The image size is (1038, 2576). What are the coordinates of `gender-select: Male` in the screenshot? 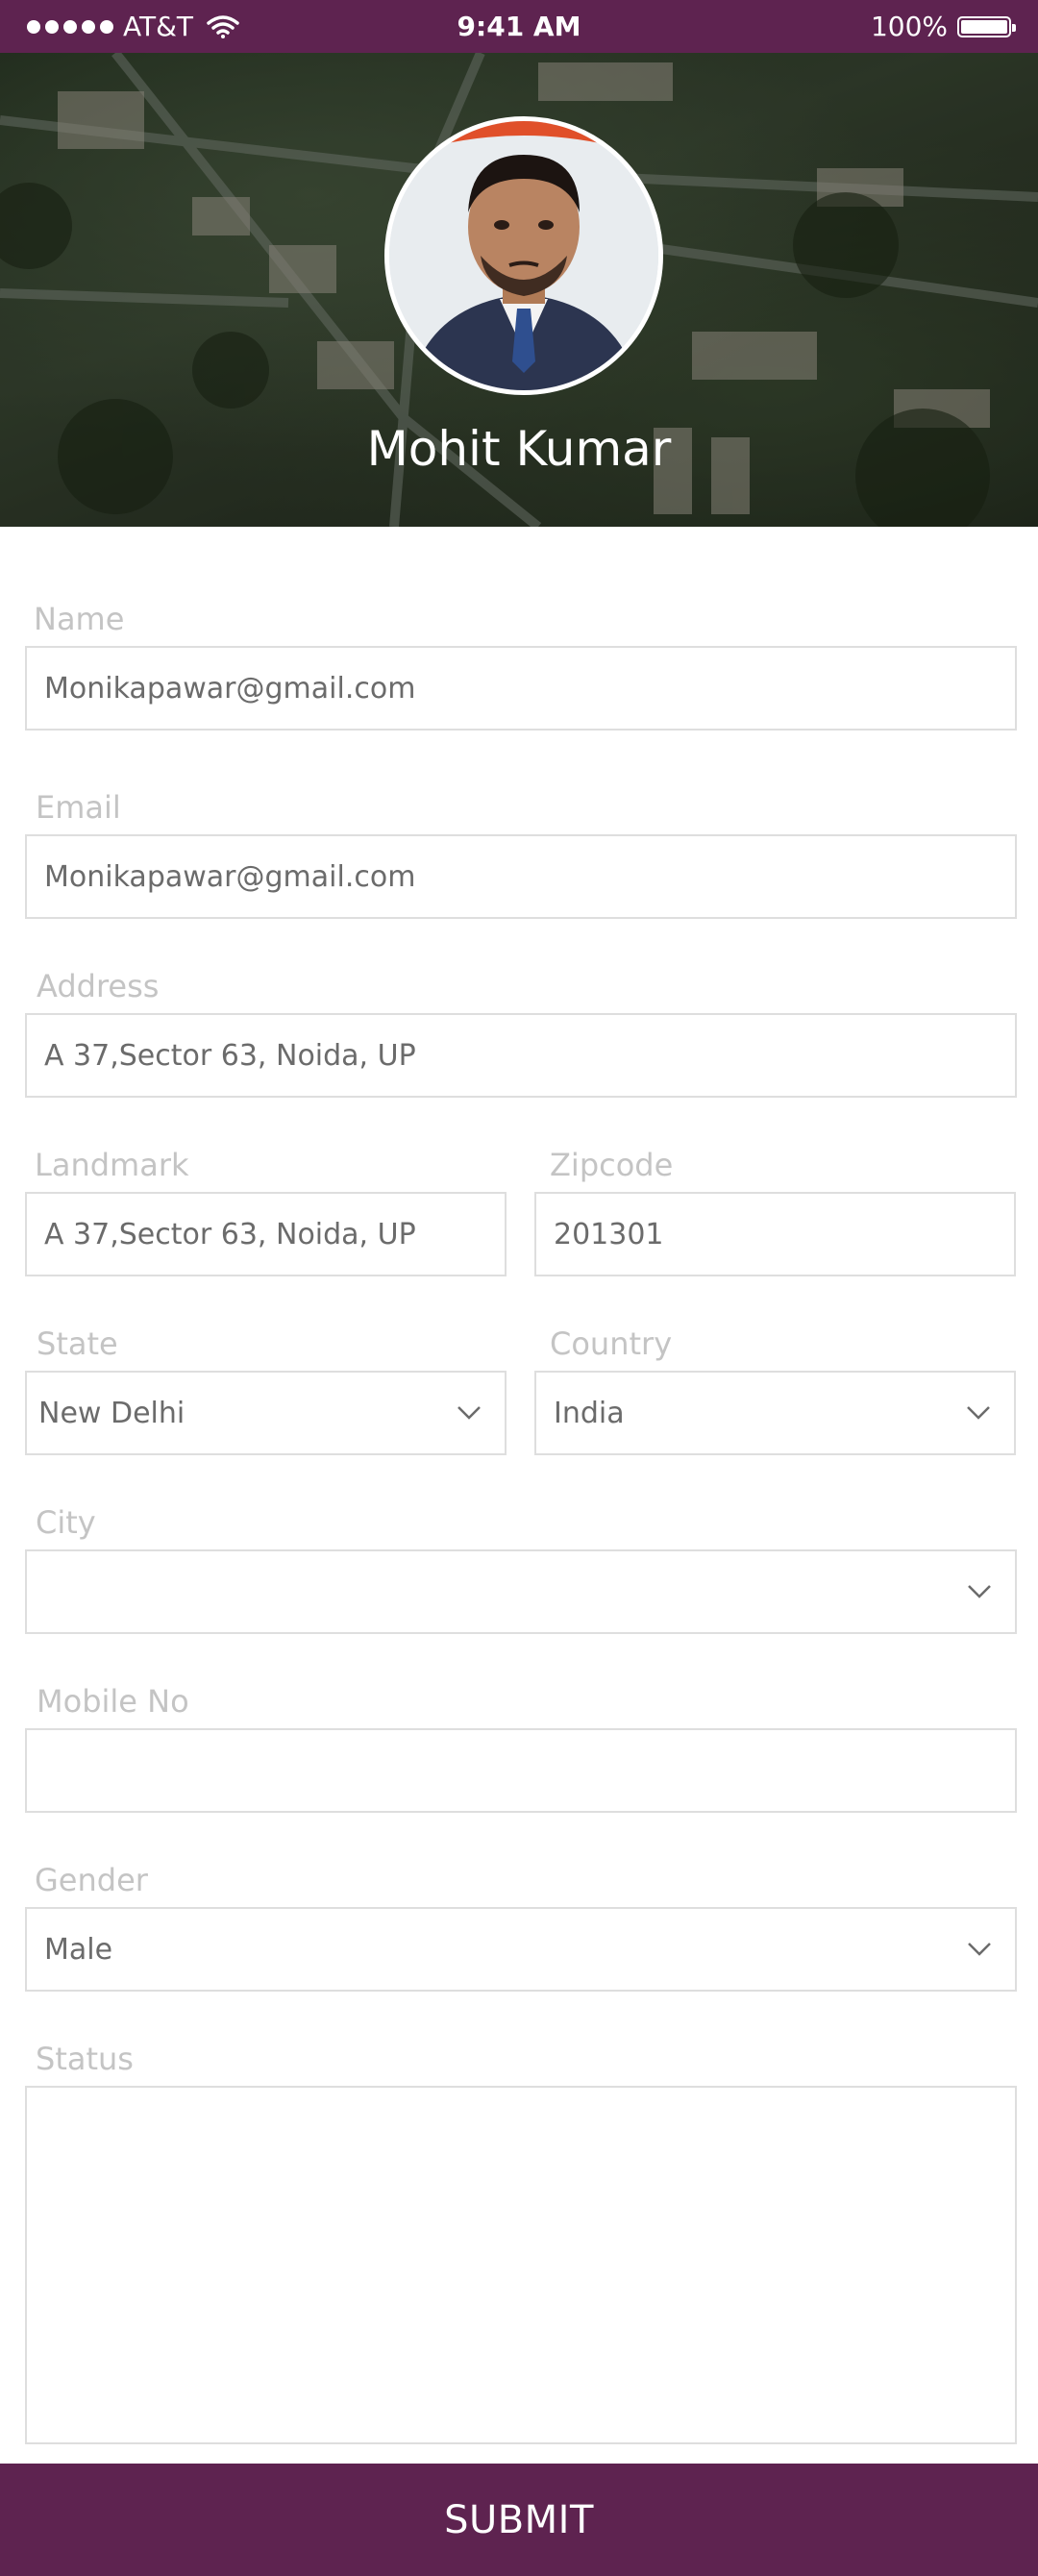 It's located at (521, 1950).